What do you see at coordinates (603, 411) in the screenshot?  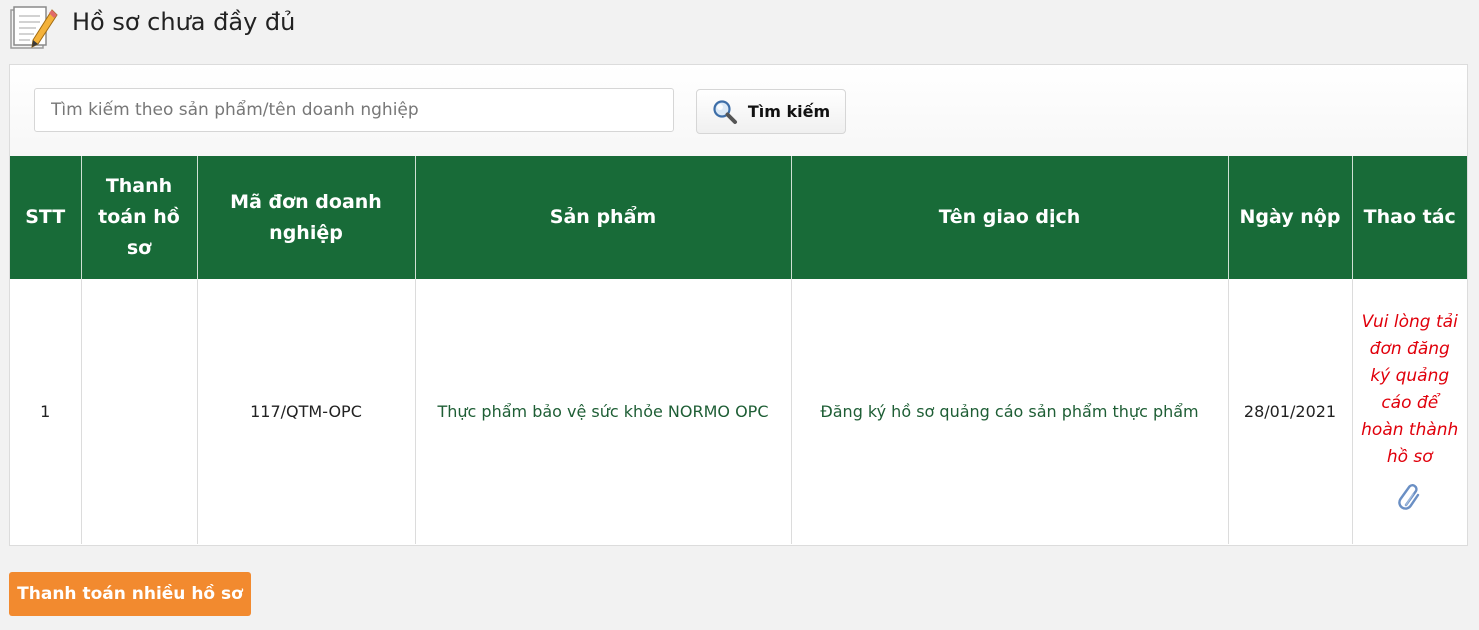 I see `cell-product: Thực phẩm bảo vệ sức khỏe NORMO OPC` at bounding box center [603, 411].